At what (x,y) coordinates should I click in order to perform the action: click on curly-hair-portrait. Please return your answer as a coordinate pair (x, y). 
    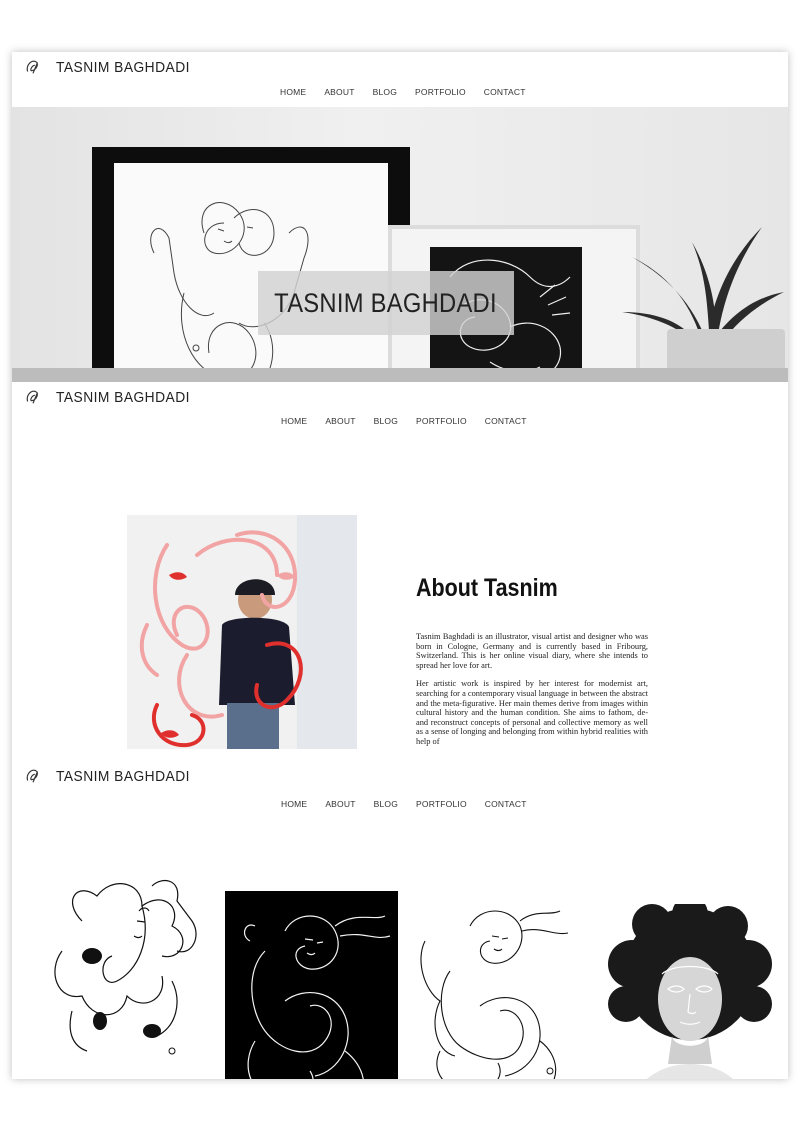
    Looking at the image, I should click on (690, 991).